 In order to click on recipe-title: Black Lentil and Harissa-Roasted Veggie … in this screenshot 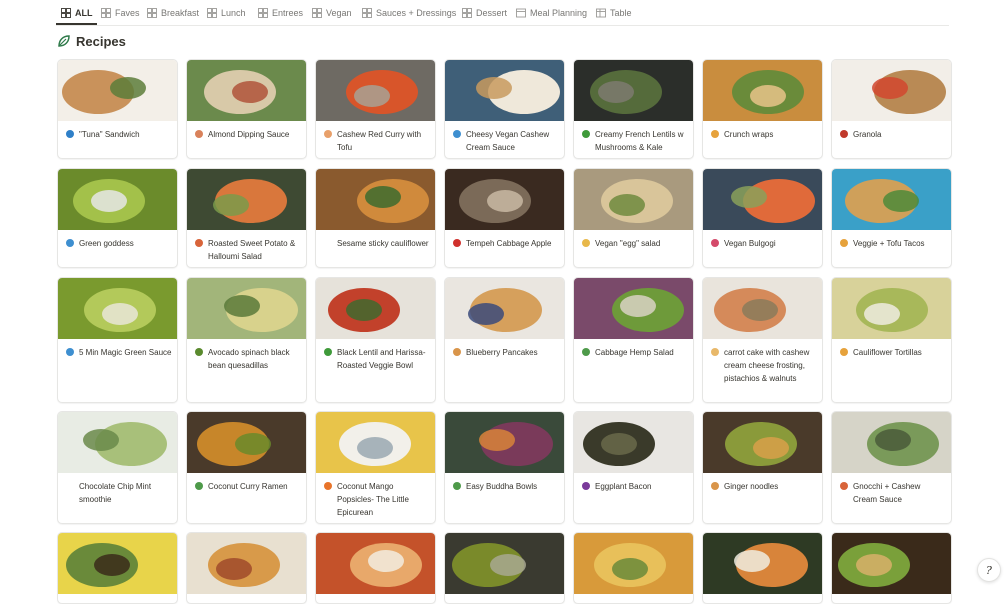, I will do `click(381, 359)`.